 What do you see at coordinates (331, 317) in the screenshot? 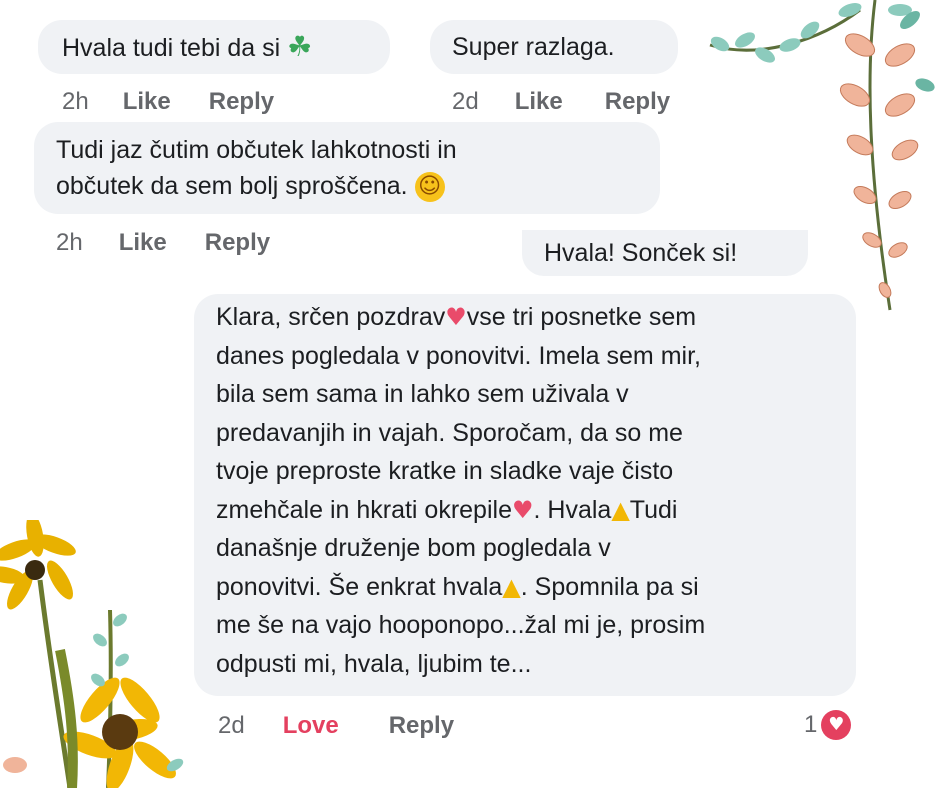
I see `comment-text-line: Klara, srčen pozdrav` at bounding box center [331, 317].